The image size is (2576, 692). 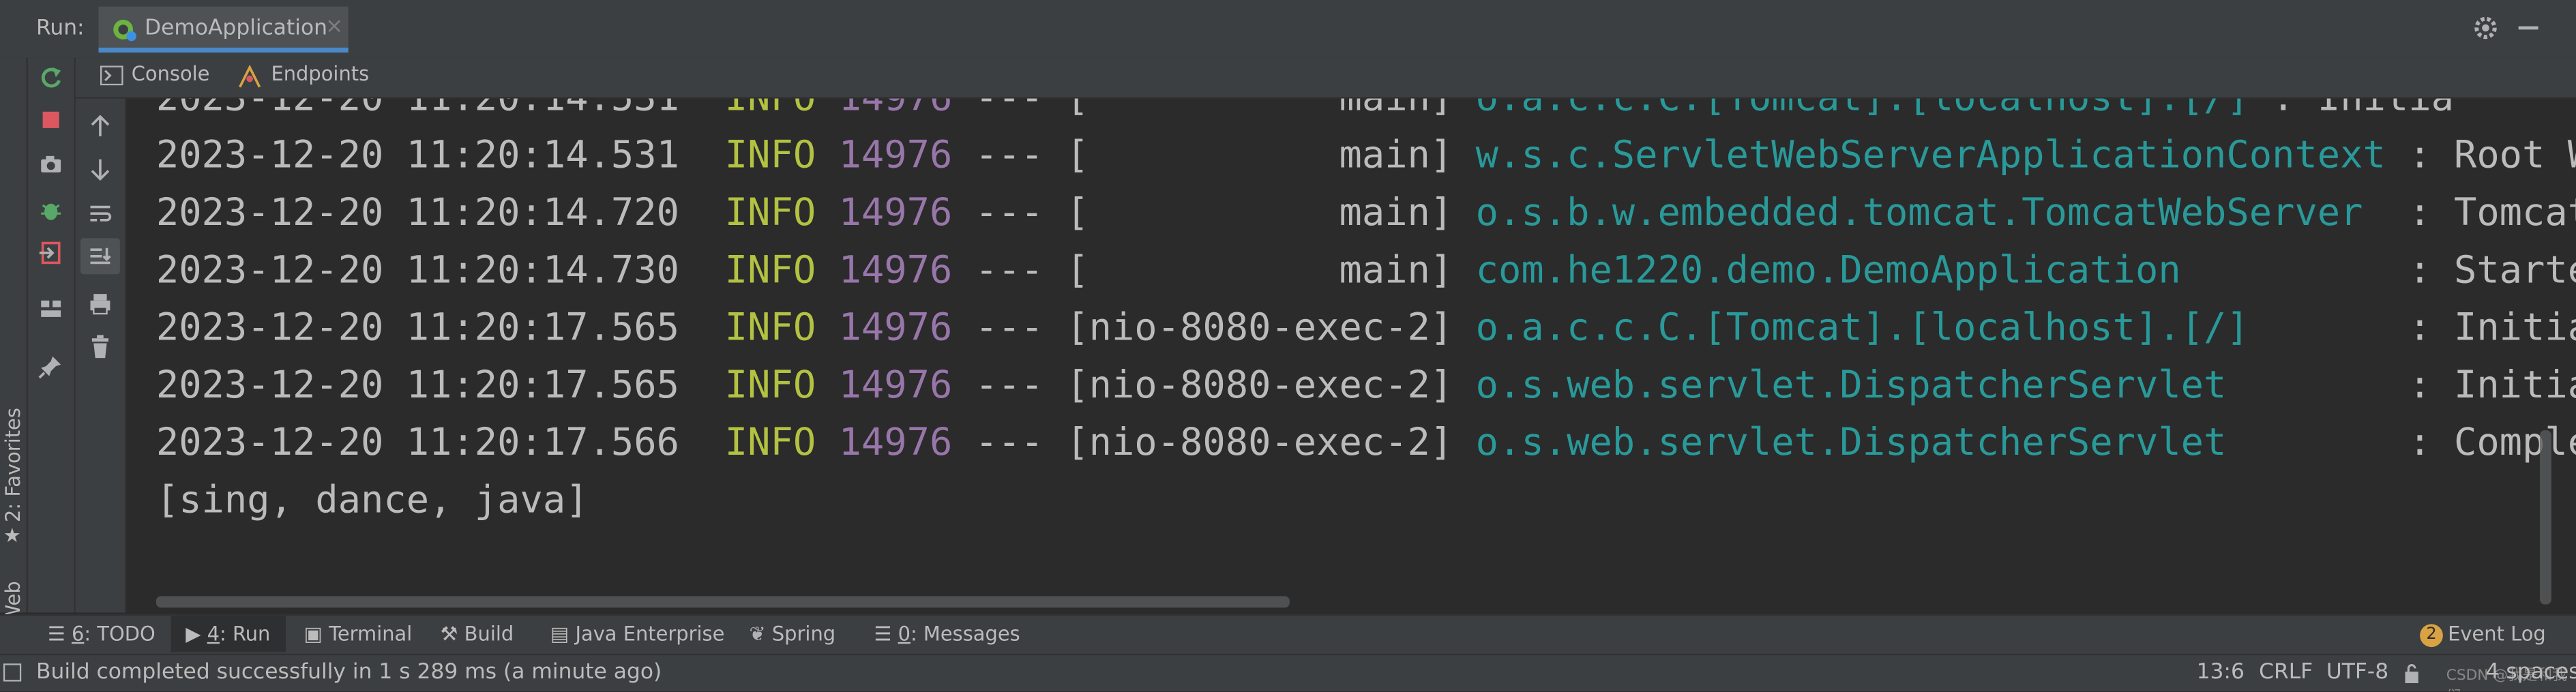 What do you see at coordinates (213, 634) in the screenshot?
I see `run-number: 4` at bounding box center [213, 634].